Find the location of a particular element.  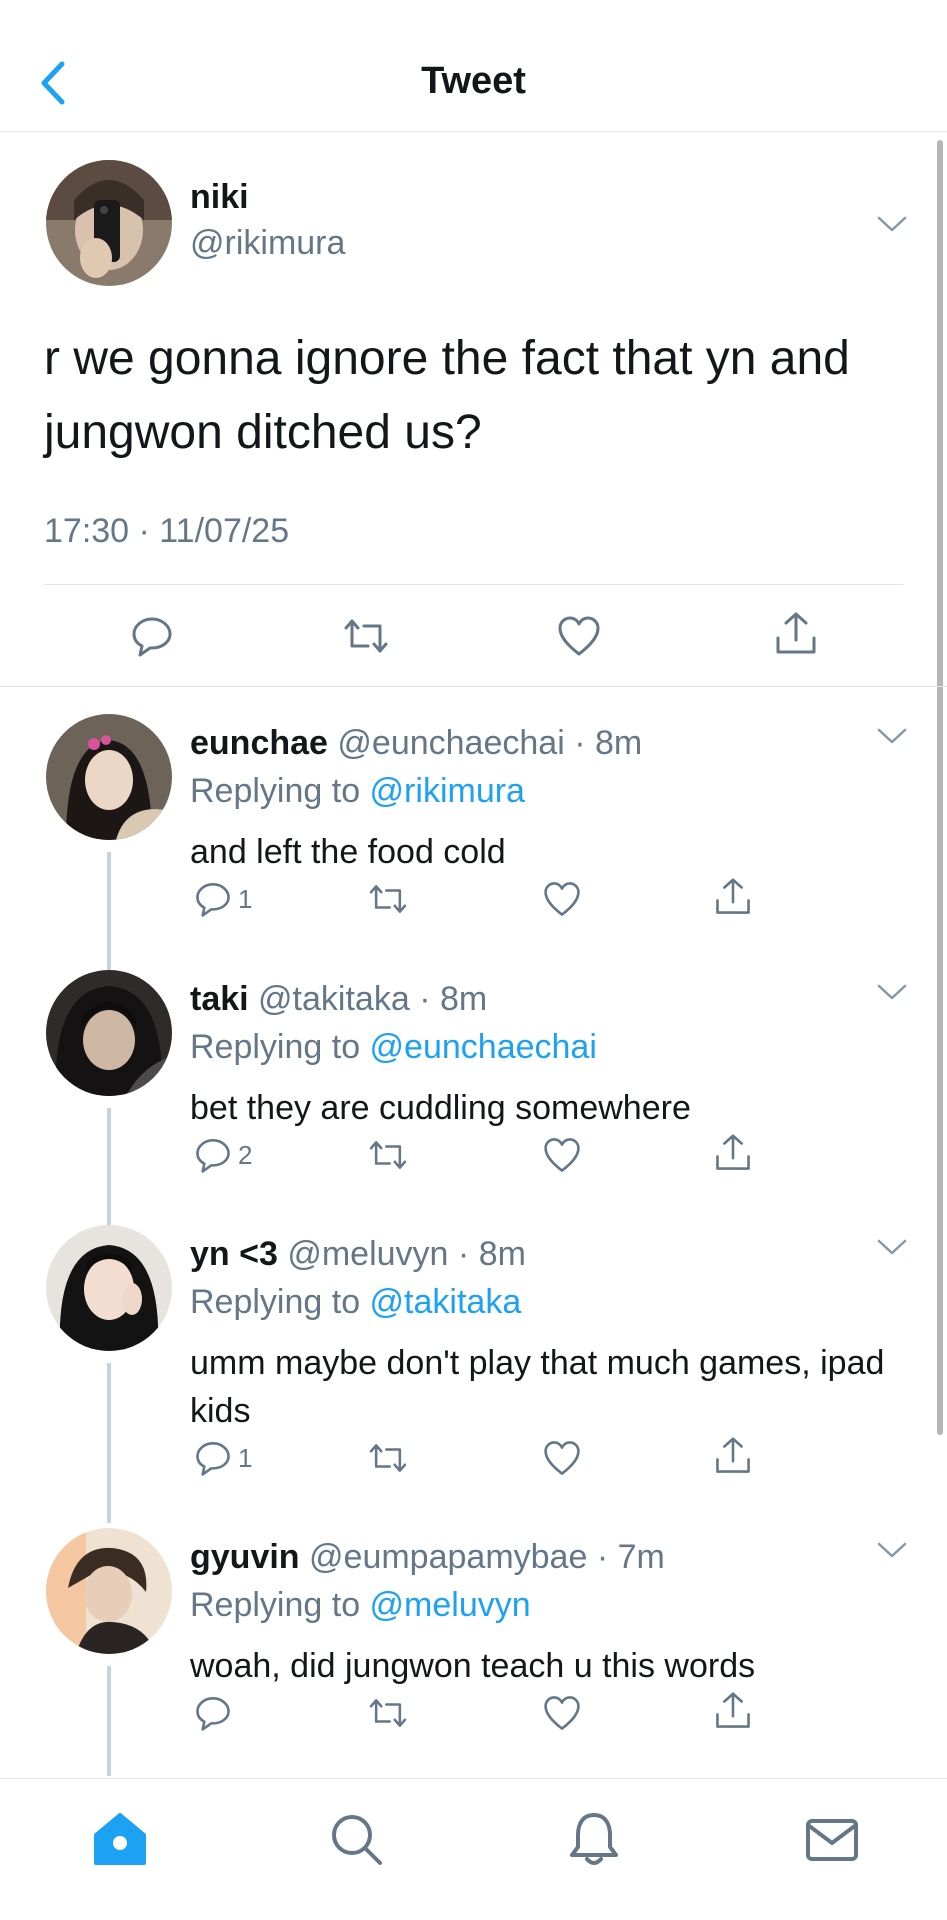

reply-action-bar is located at coordinates (490, 1715).